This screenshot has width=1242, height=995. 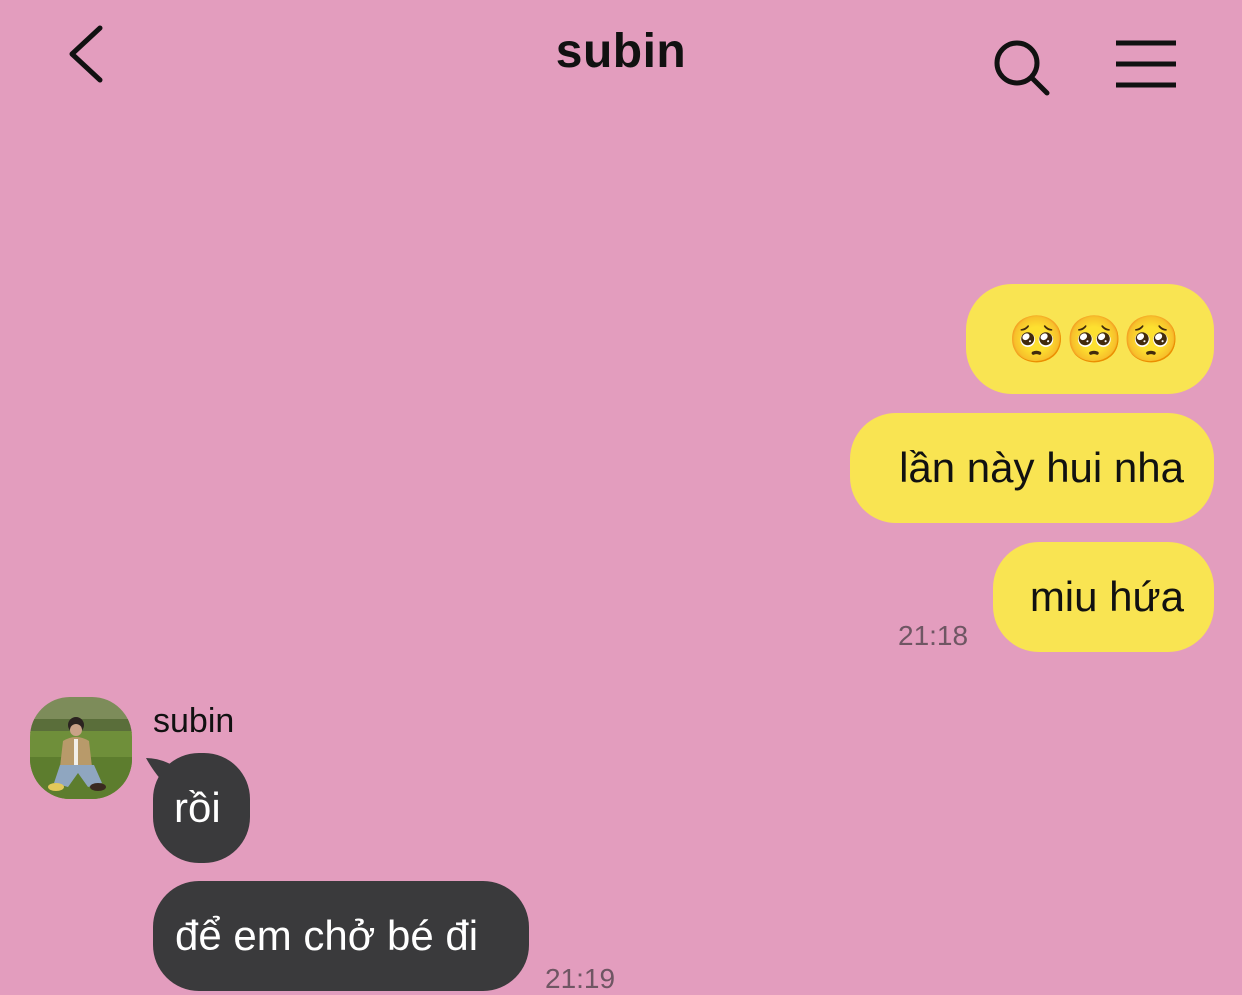 I want to click on sent-message: miu hứa, so click(x=1103, y=597).